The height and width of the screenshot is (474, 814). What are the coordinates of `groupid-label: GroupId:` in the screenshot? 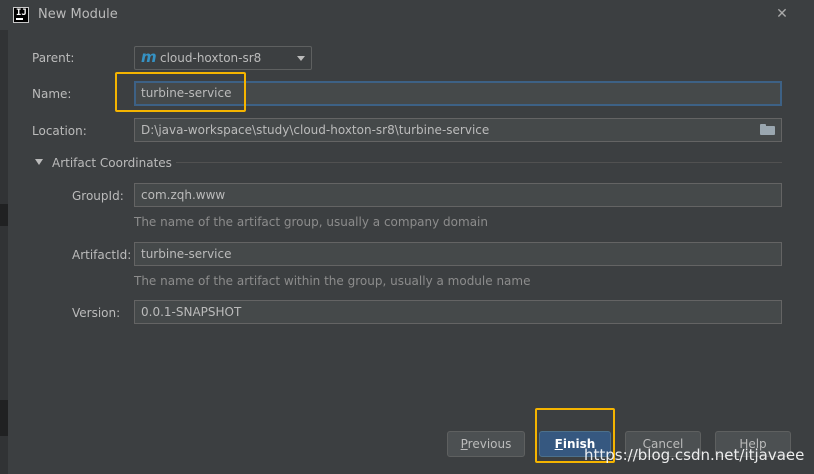 It's located at (98, 196).